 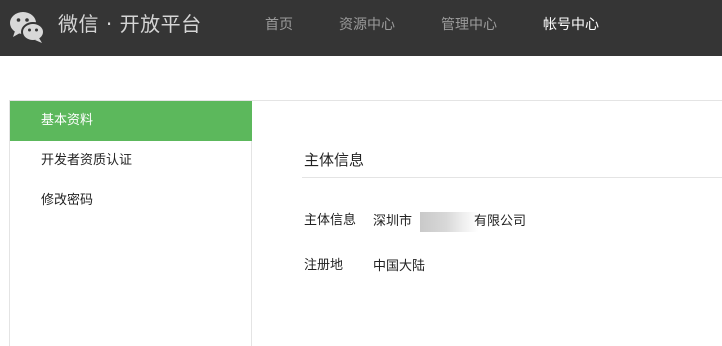 I want to click on nav-home: 首页, so click(x=279, y=25).